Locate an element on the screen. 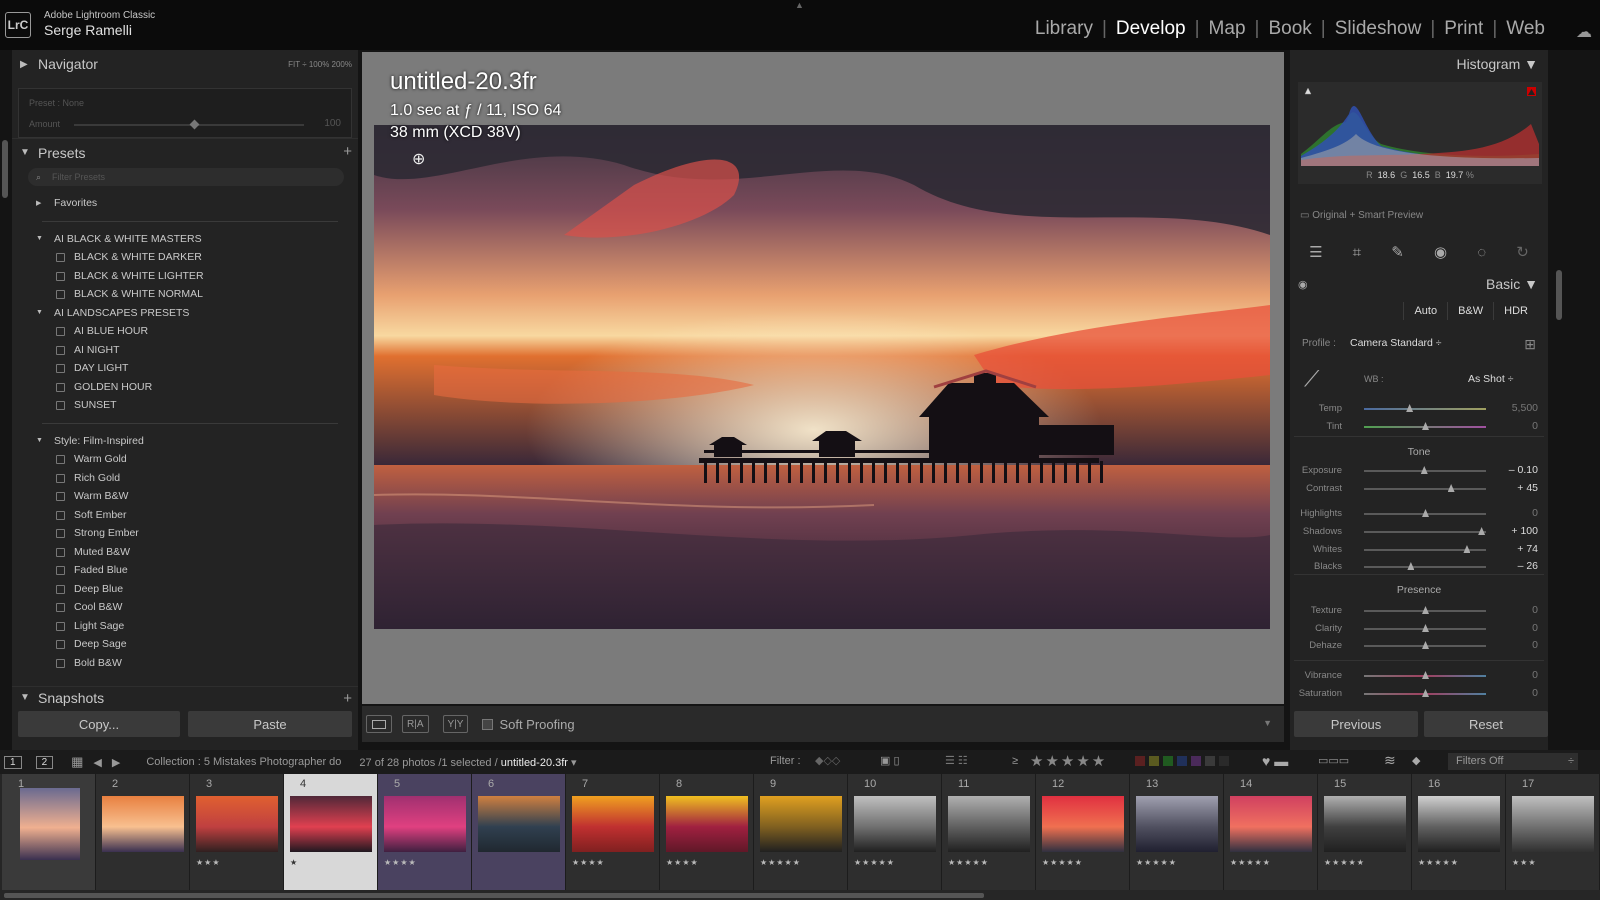 The height and width of the screenshot is (900, 1600). profile-select: Camera Standard ÷ is located at coordinates (1396, 343).